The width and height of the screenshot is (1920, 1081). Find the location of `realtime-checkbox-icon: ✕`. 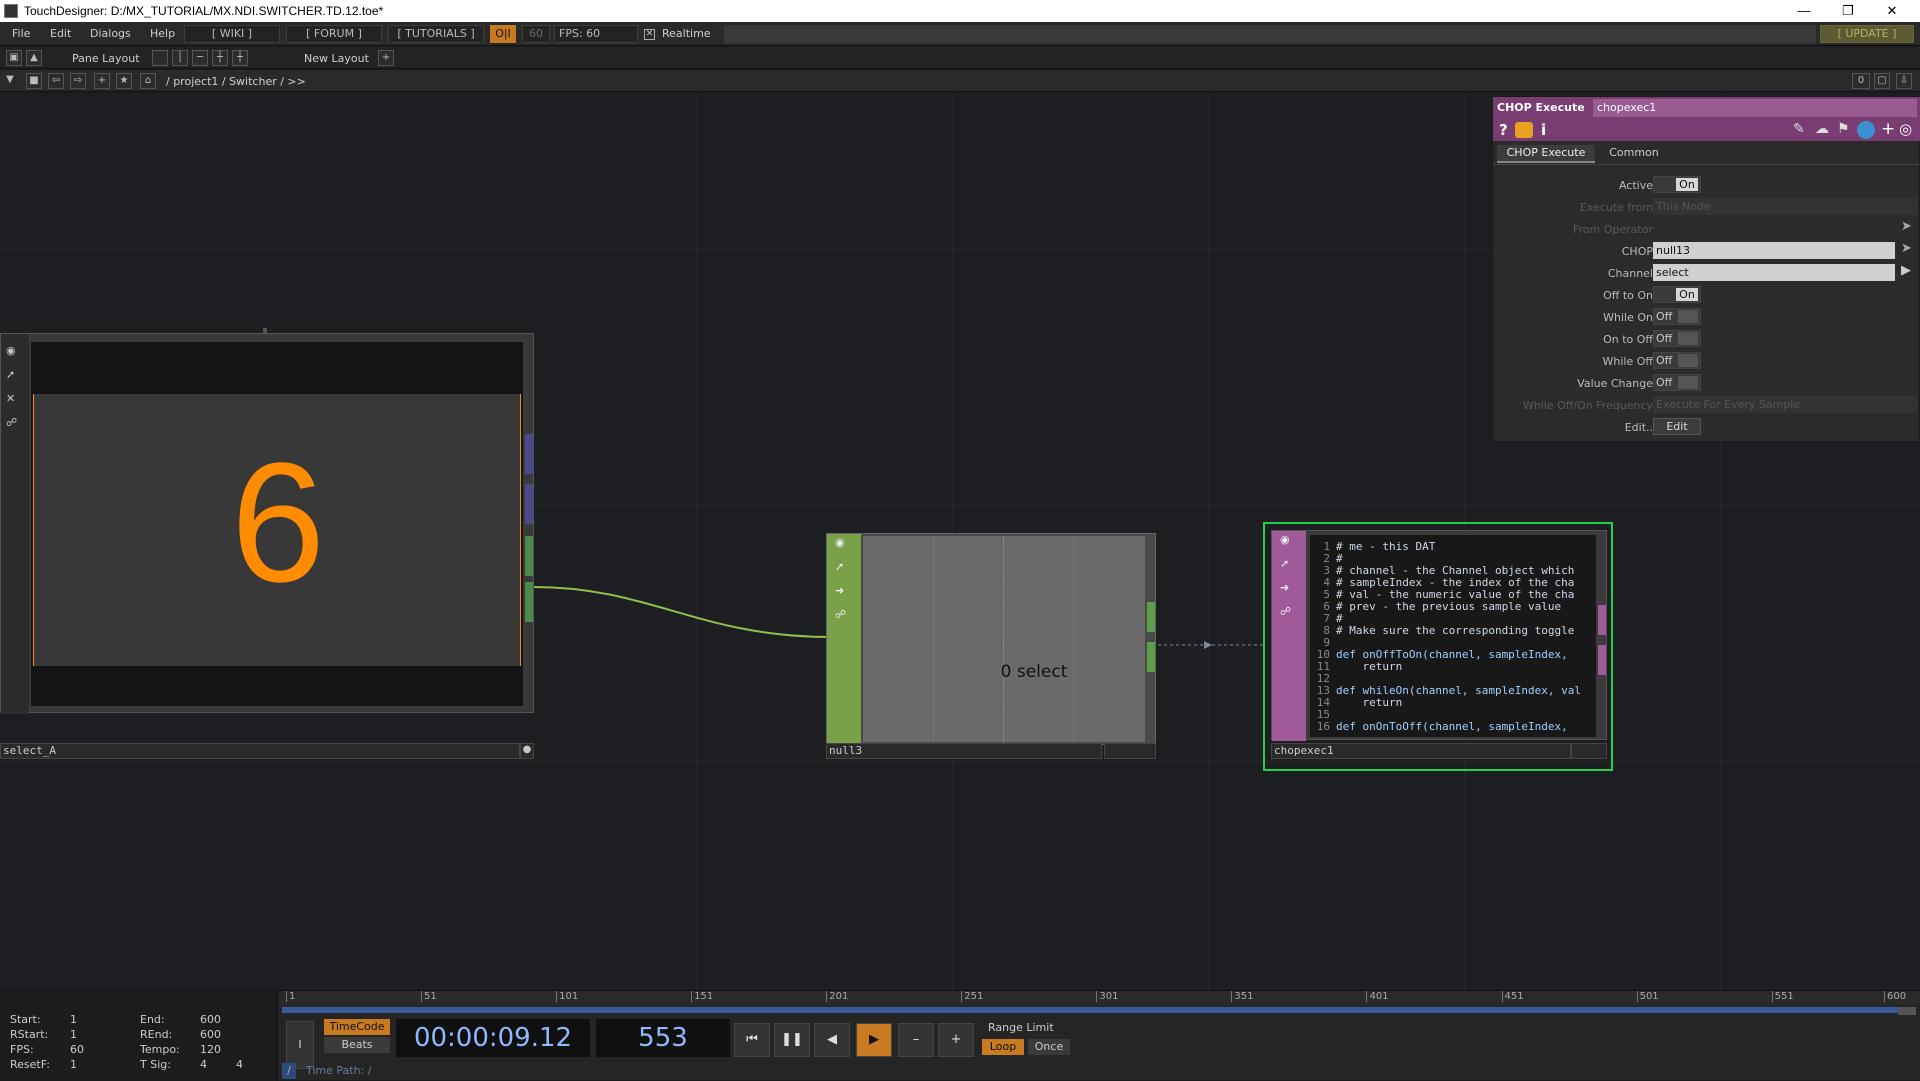

realtime-checkbox-icon: ✕ is located at coordinates (649, 34).